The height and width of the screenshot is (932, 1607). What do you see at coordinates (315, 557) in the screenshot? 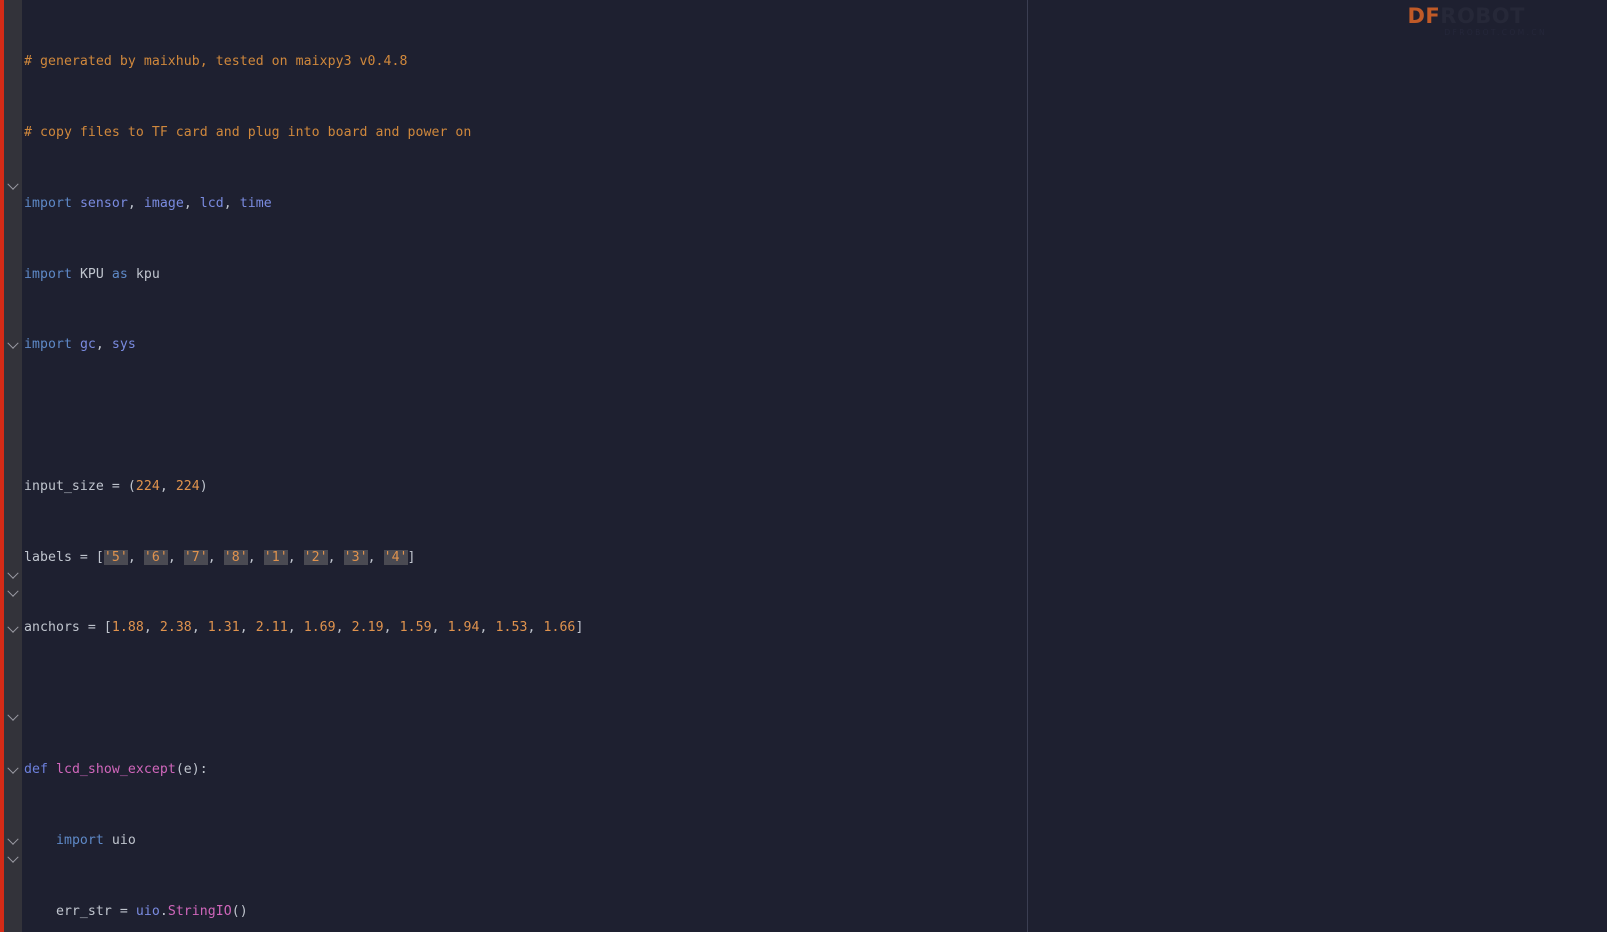
I see `string-literal: '2'` at bounding box center [315, 557].